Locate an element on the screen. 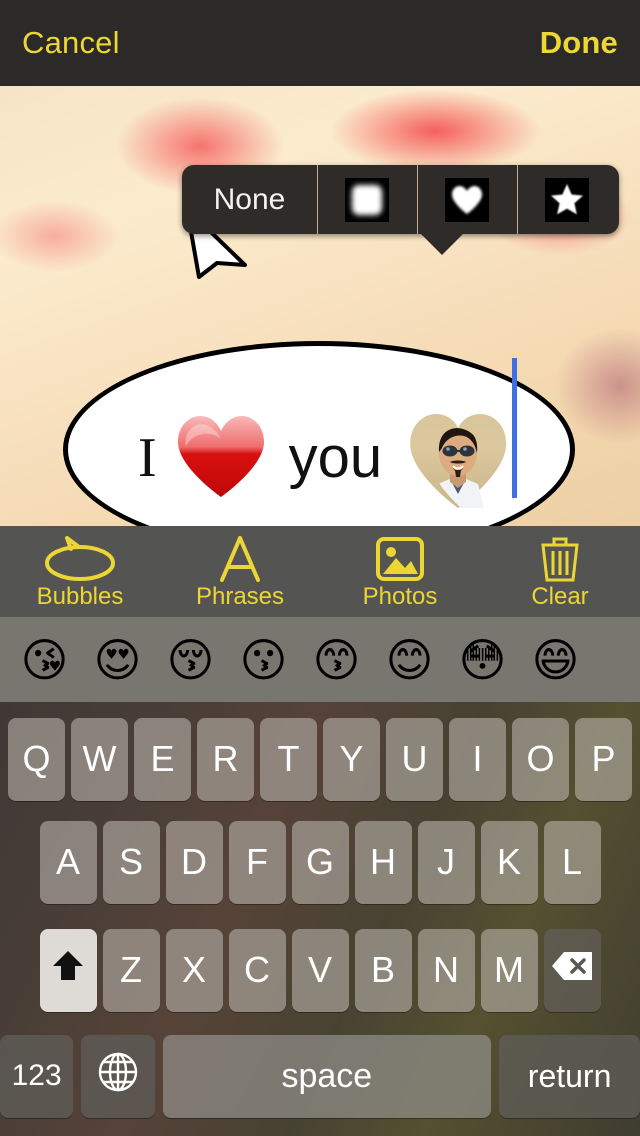 The height and width of the screenshot is (1136, 640). photo-icon is located at coordinates (400, 559).